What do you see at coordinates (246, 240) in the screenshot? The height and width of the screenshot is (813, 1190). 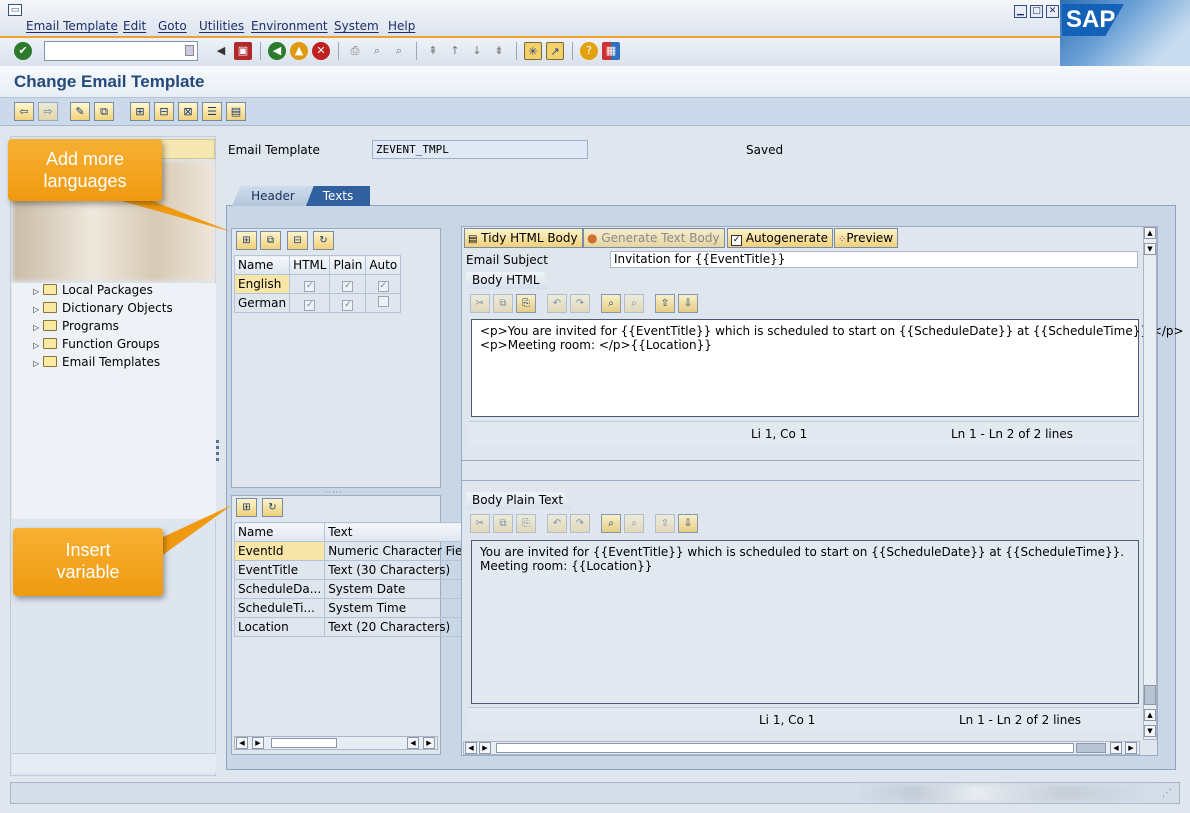 I see `add-language-icon: ⊞` at bounding box center [246, 240].